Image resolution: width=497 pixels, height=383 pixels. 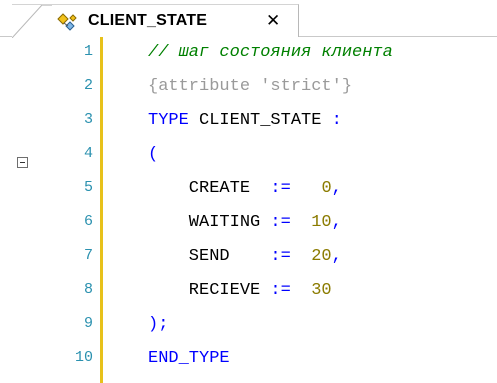 I want to click on code-line: 4(, so click(x=248, y=155).